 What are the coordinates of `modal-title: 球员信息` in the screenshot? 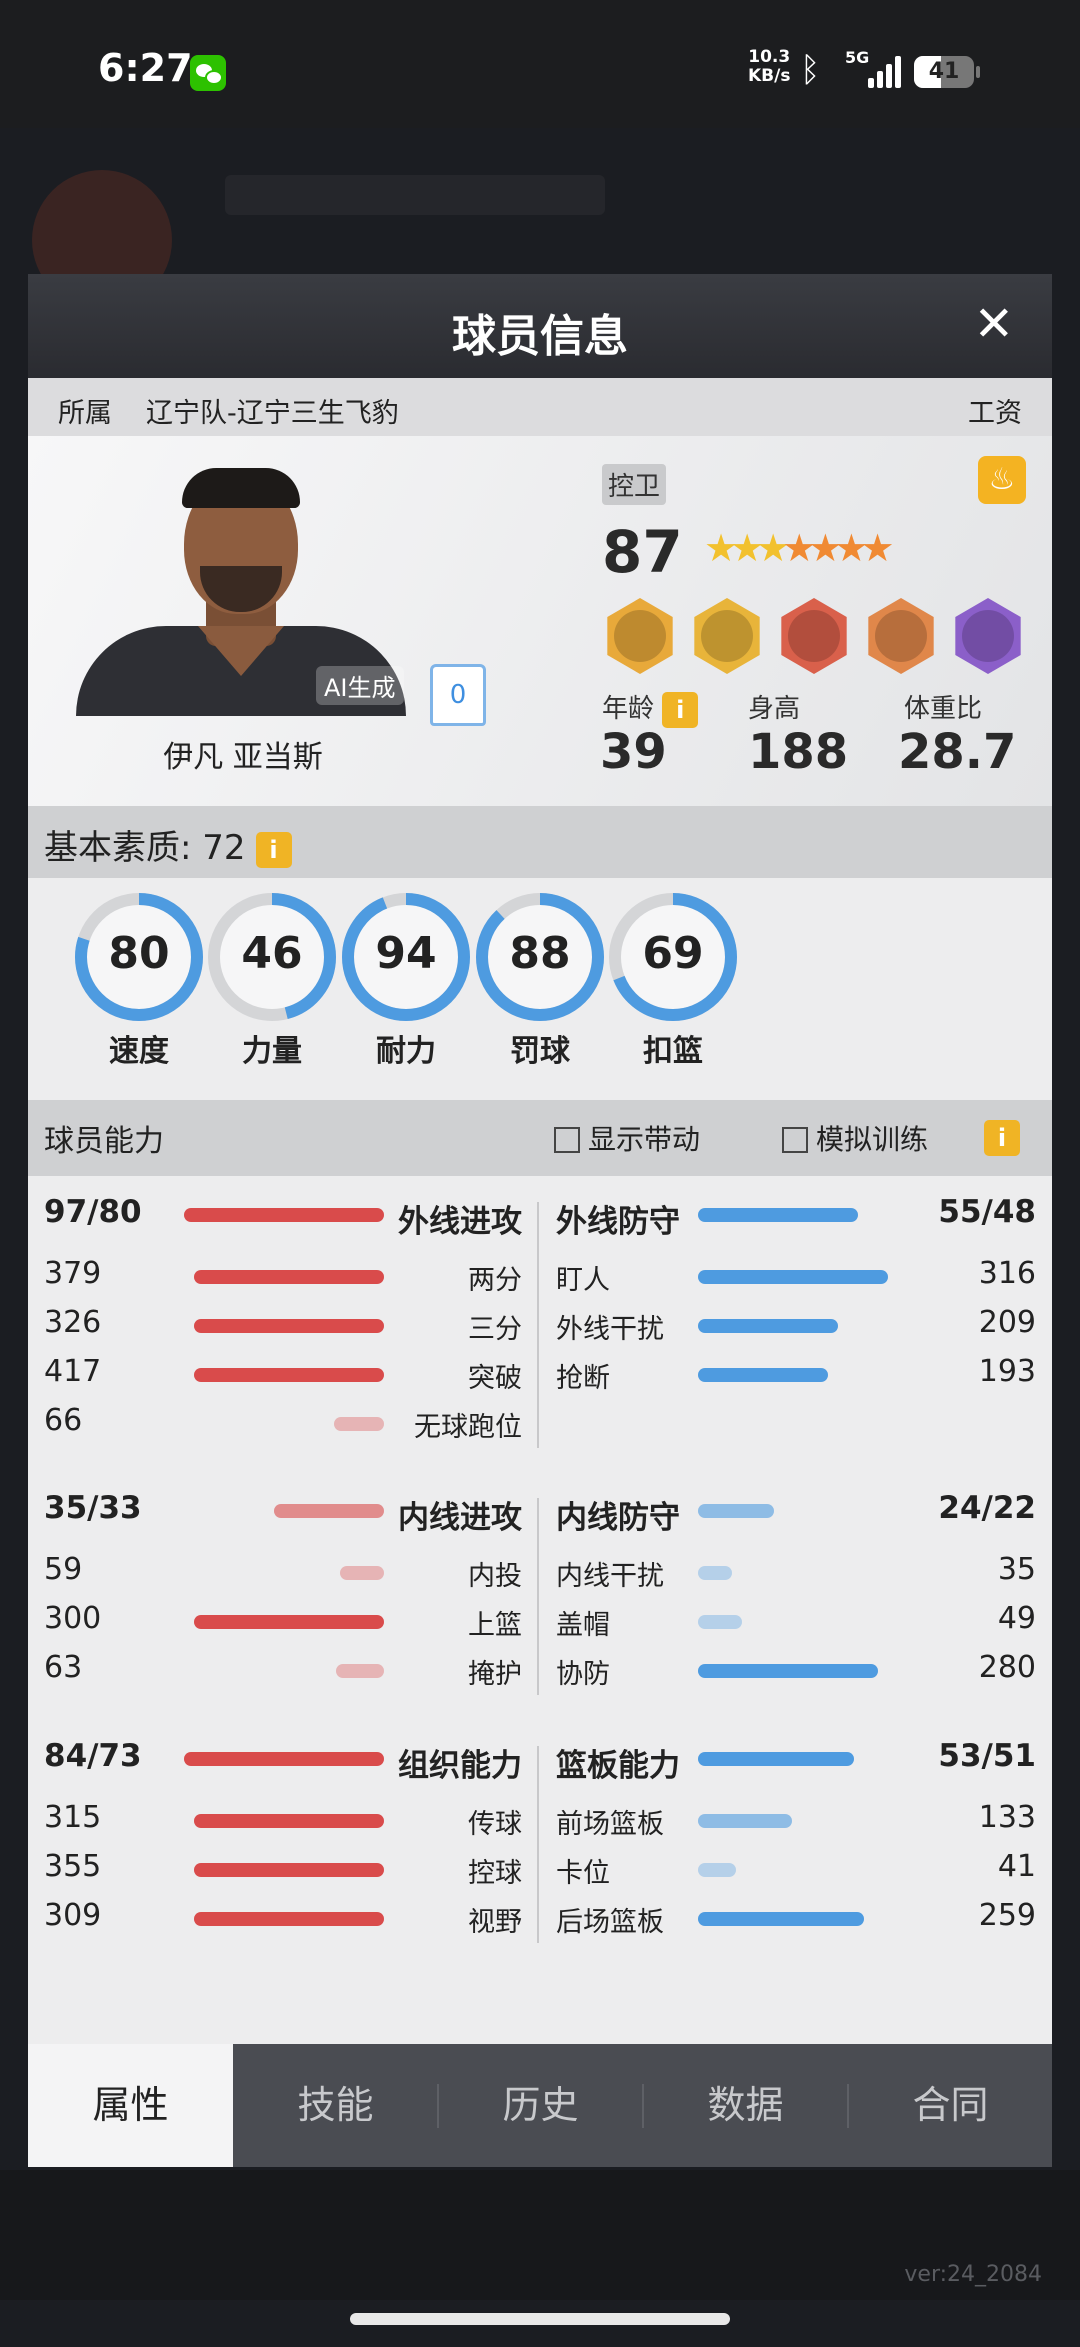 It's located at (540, 336).